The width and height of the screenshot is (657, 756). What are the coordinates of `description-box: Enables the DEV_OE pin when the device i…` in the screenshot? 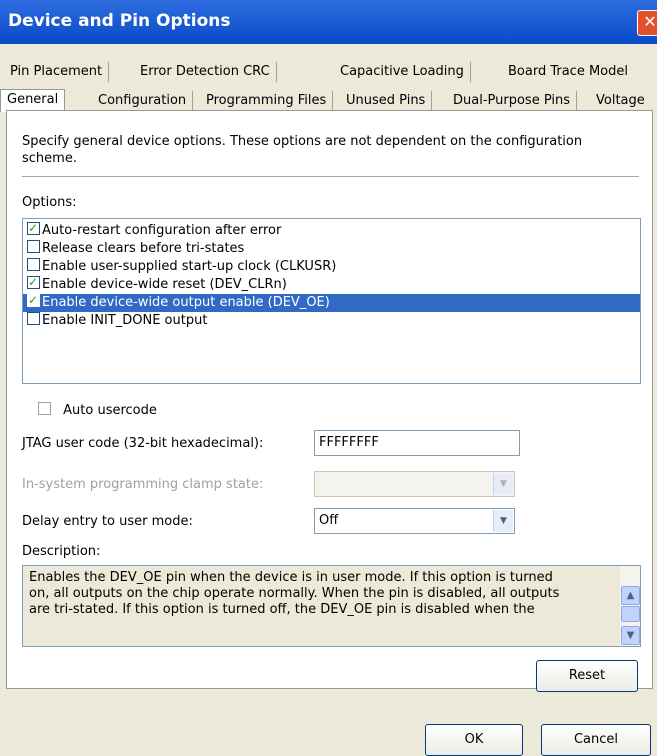 It's located at (331, 606).